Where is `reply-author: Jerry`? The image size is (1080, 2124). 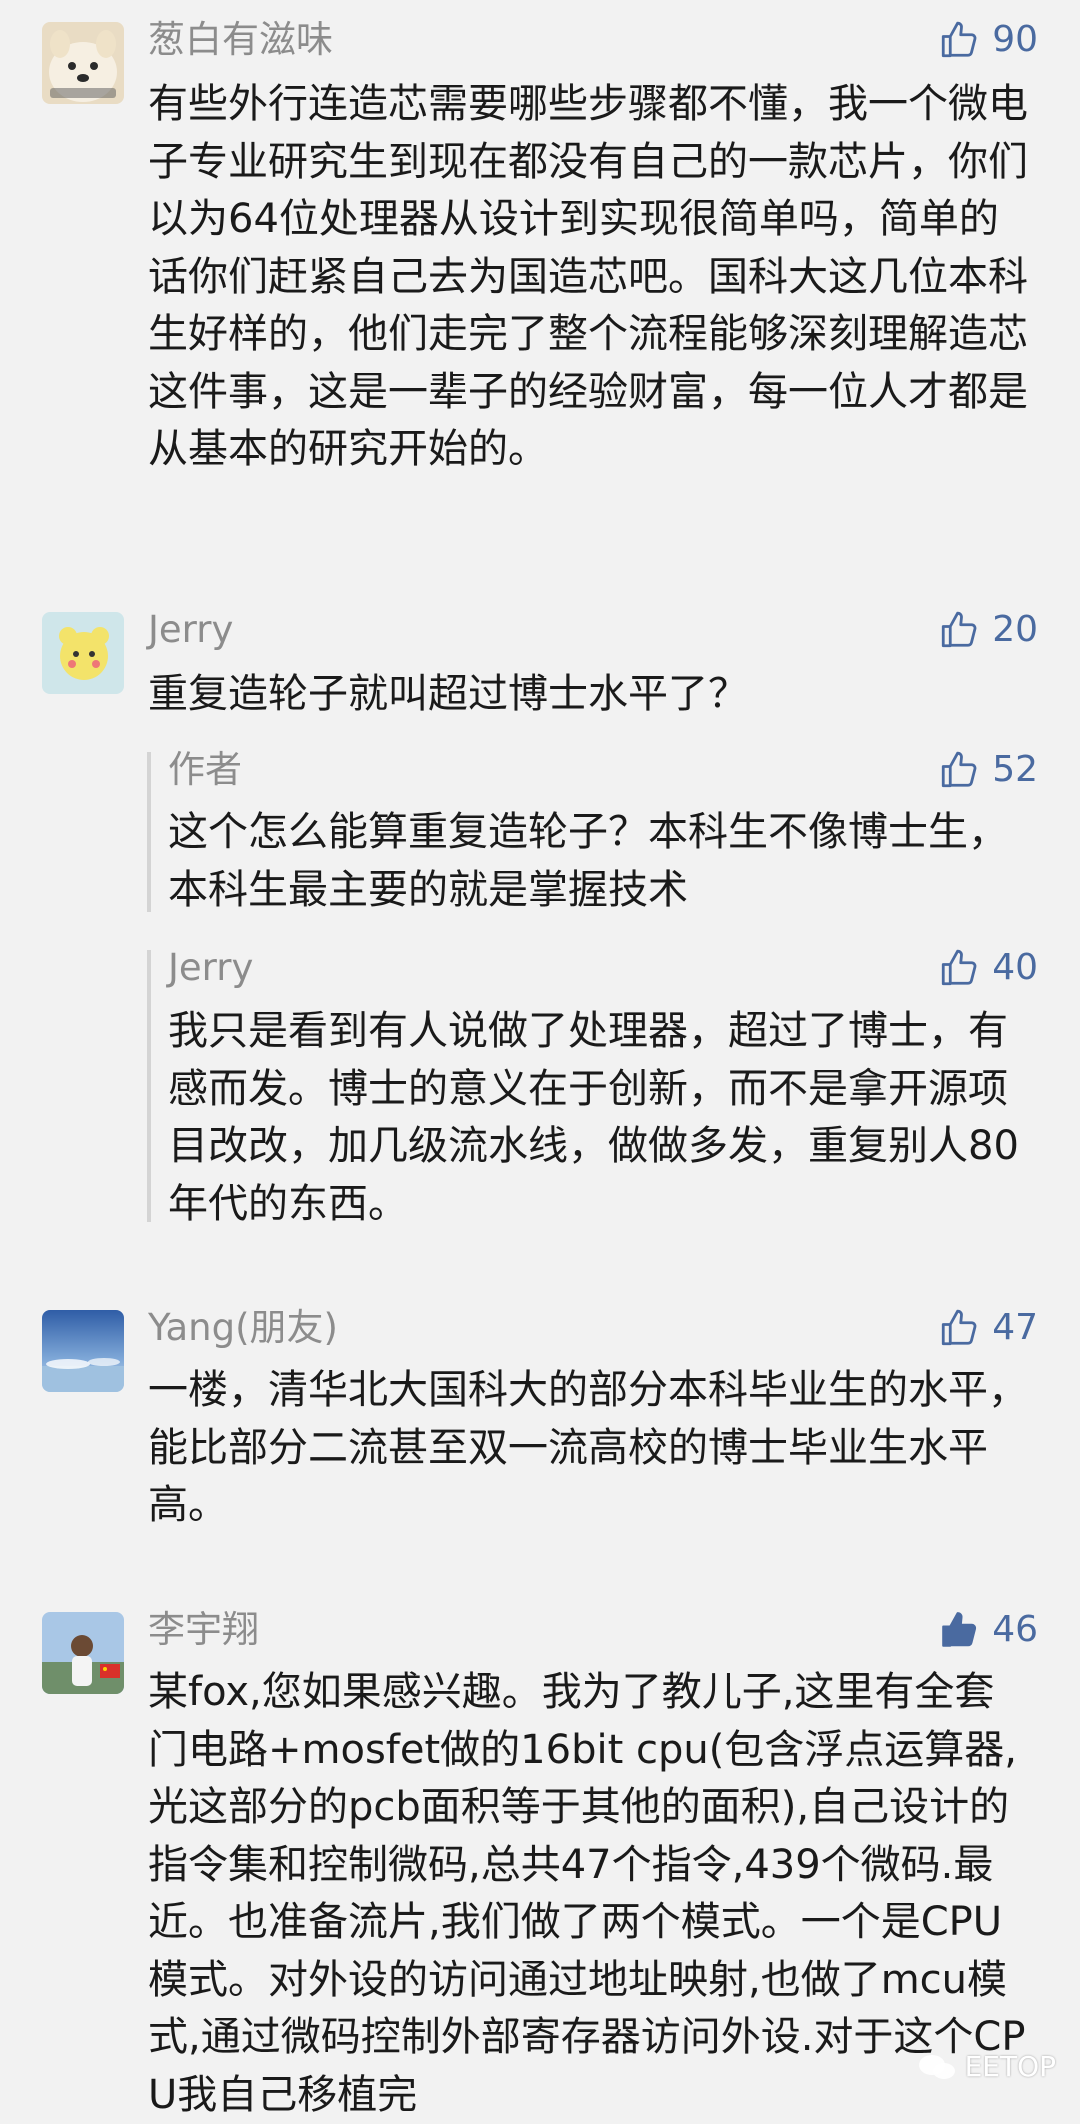 reply-author: Jerry is located at coordinates (210, 968).